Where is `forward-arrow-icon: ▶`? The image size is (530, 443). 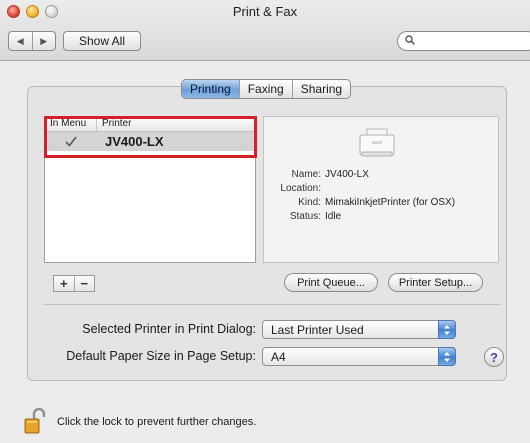
forward-arrow-icon: ▶ is located at coordinates (44, 41).